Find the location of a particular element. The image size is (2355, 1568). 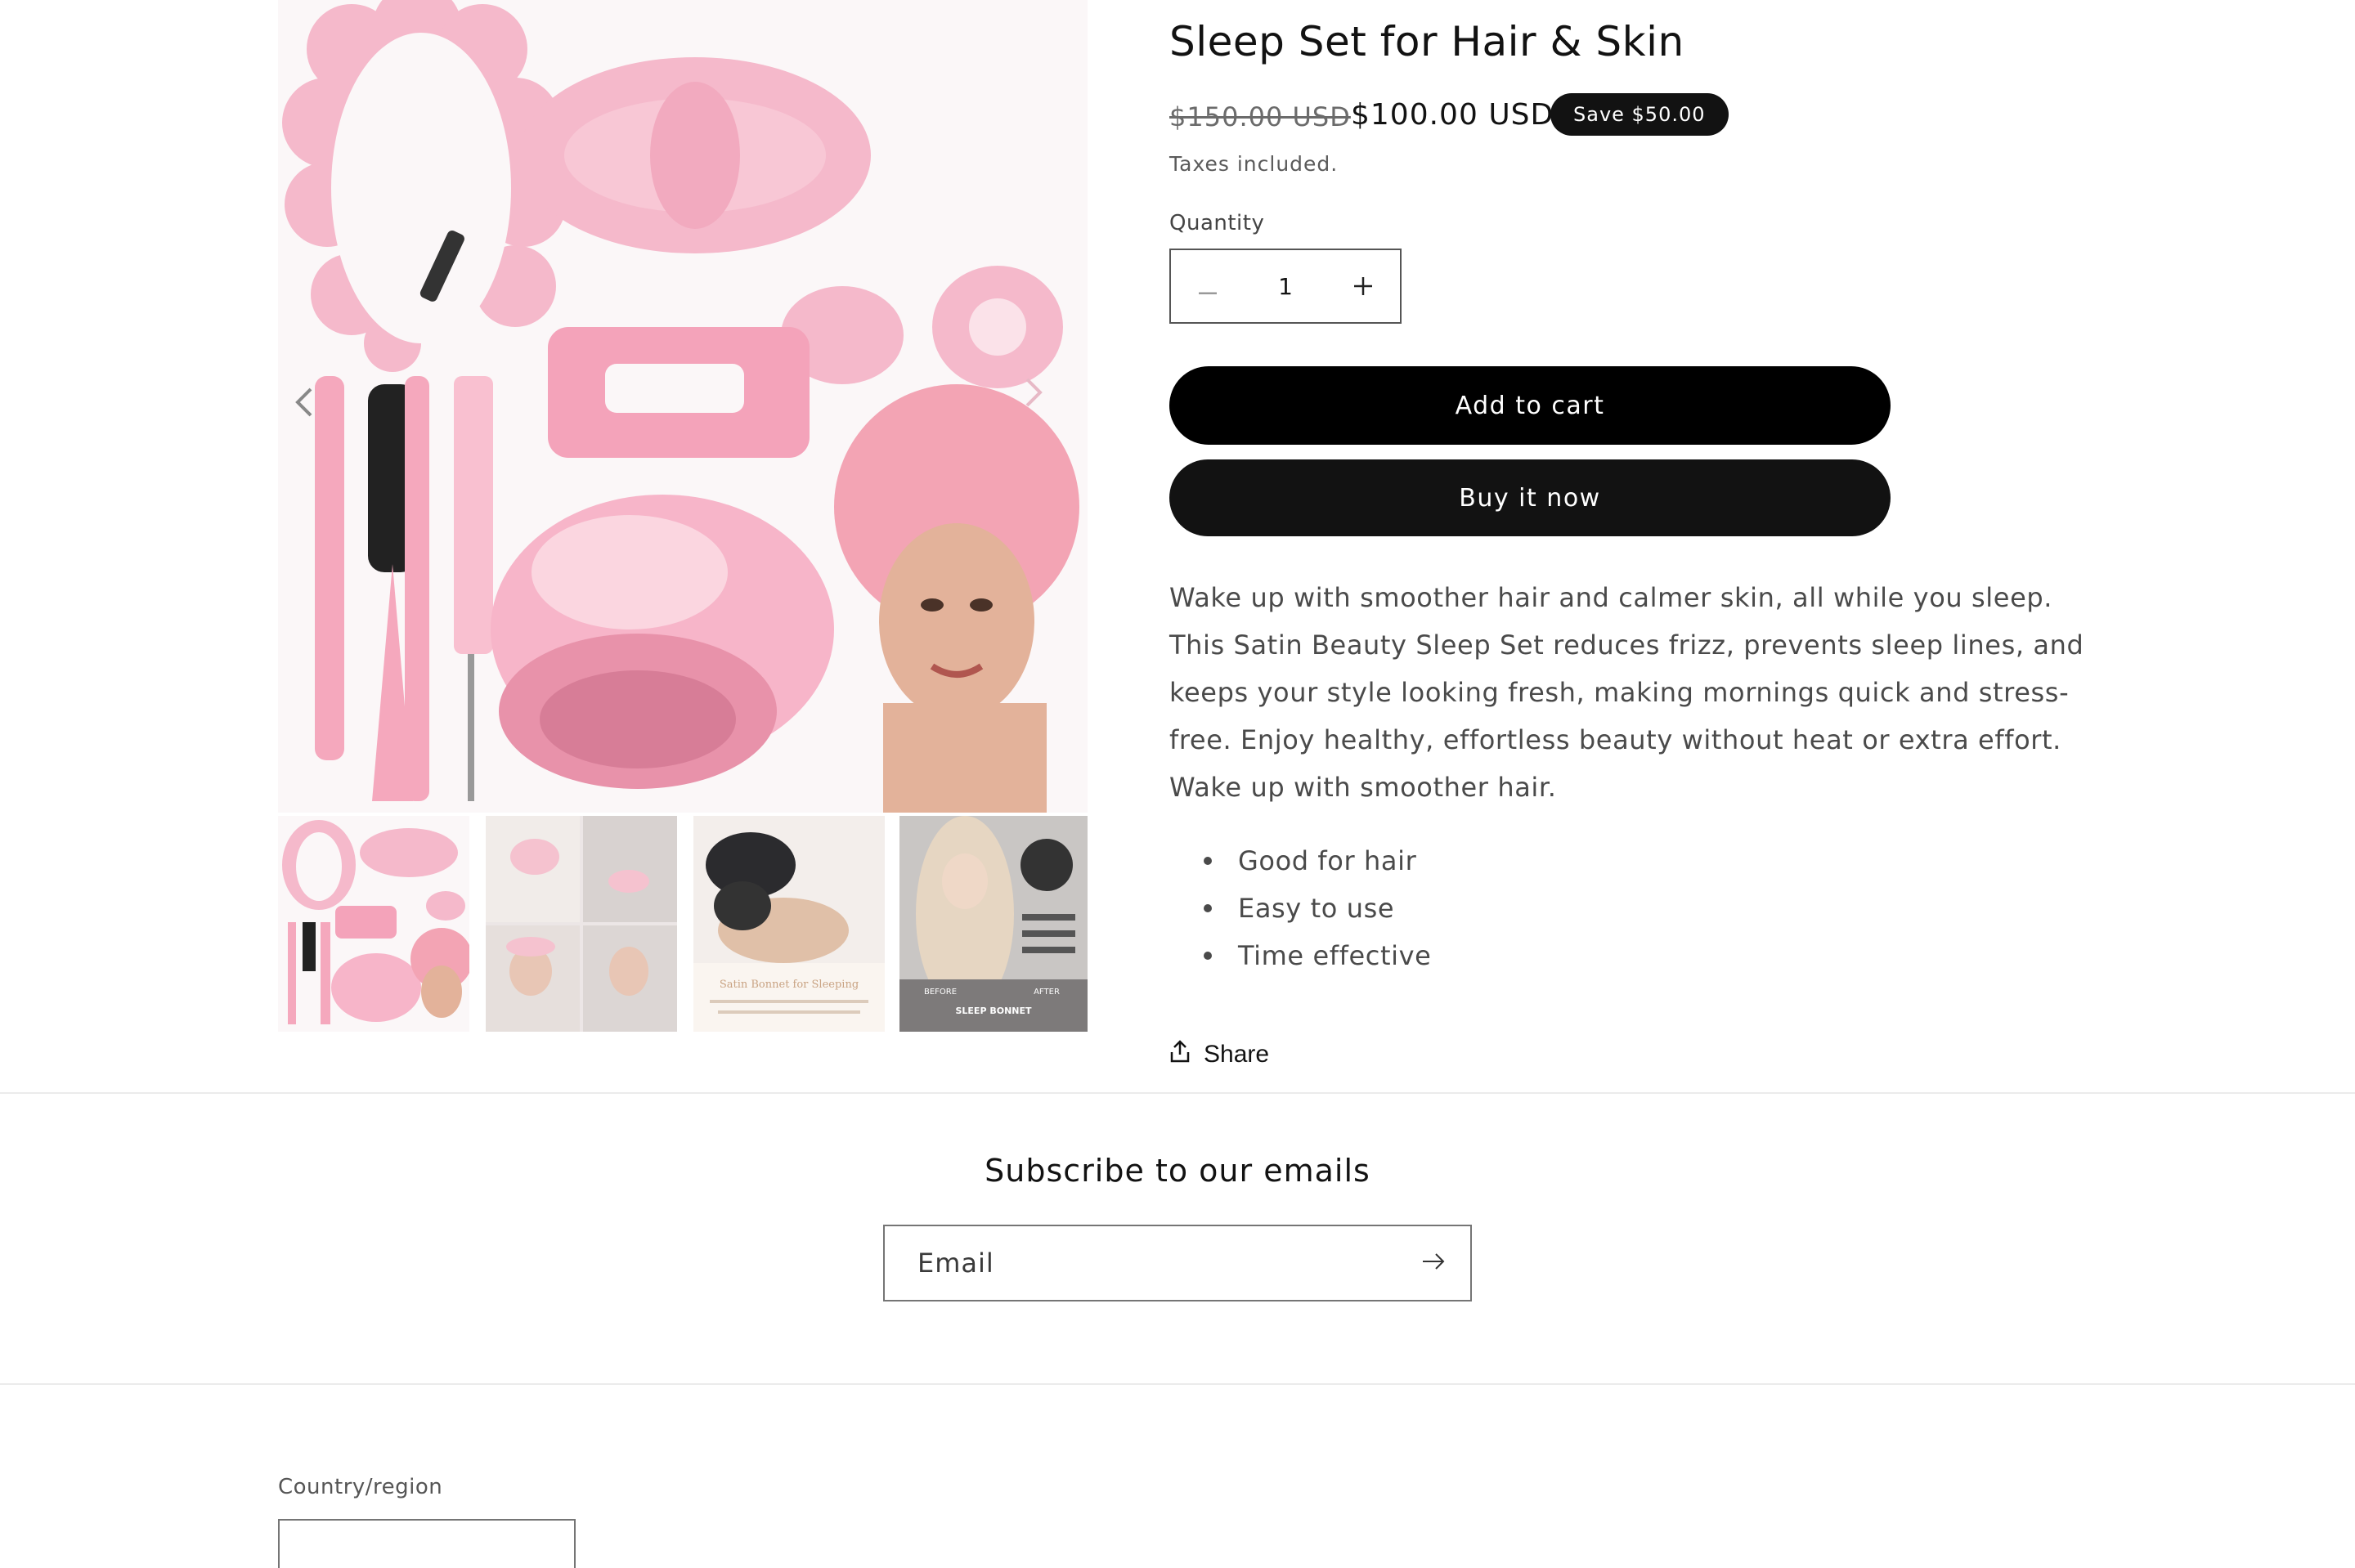

feature-text: Easy to use is located at coordinates (1316, 909).